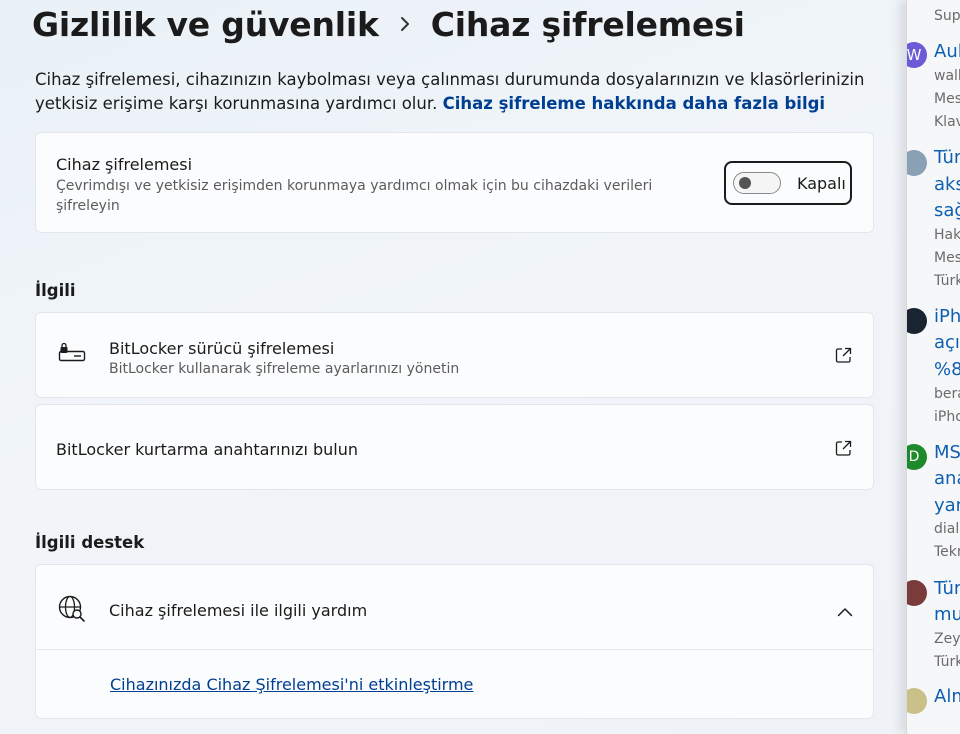 The height and width of the screenshot is (734, 960). Describe the element at coordinates (947, 696) in the screenshot. I see `side-entry-title: Alm` at that location.